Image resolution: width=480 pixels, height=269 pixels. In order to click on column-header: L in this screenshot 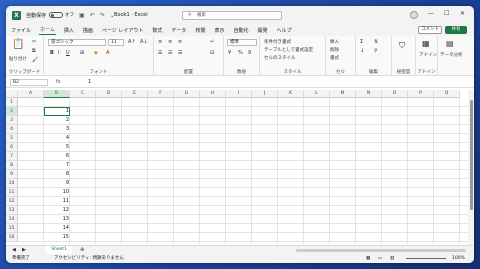, I will do `click(317, 94)`.